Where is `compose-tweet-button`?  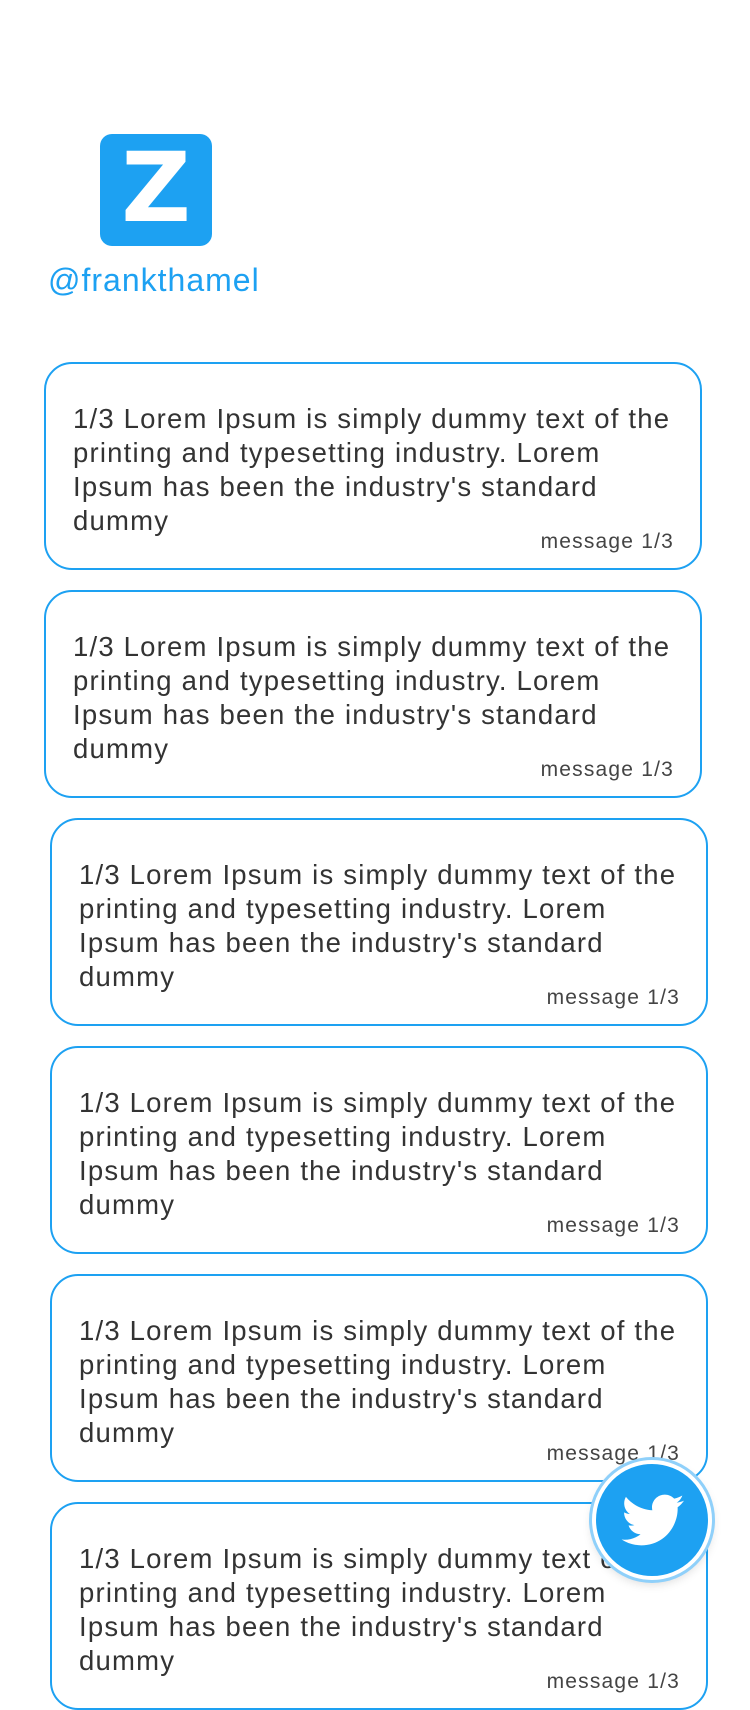
compose-tweet-button is located at coordinates (652, 1520).